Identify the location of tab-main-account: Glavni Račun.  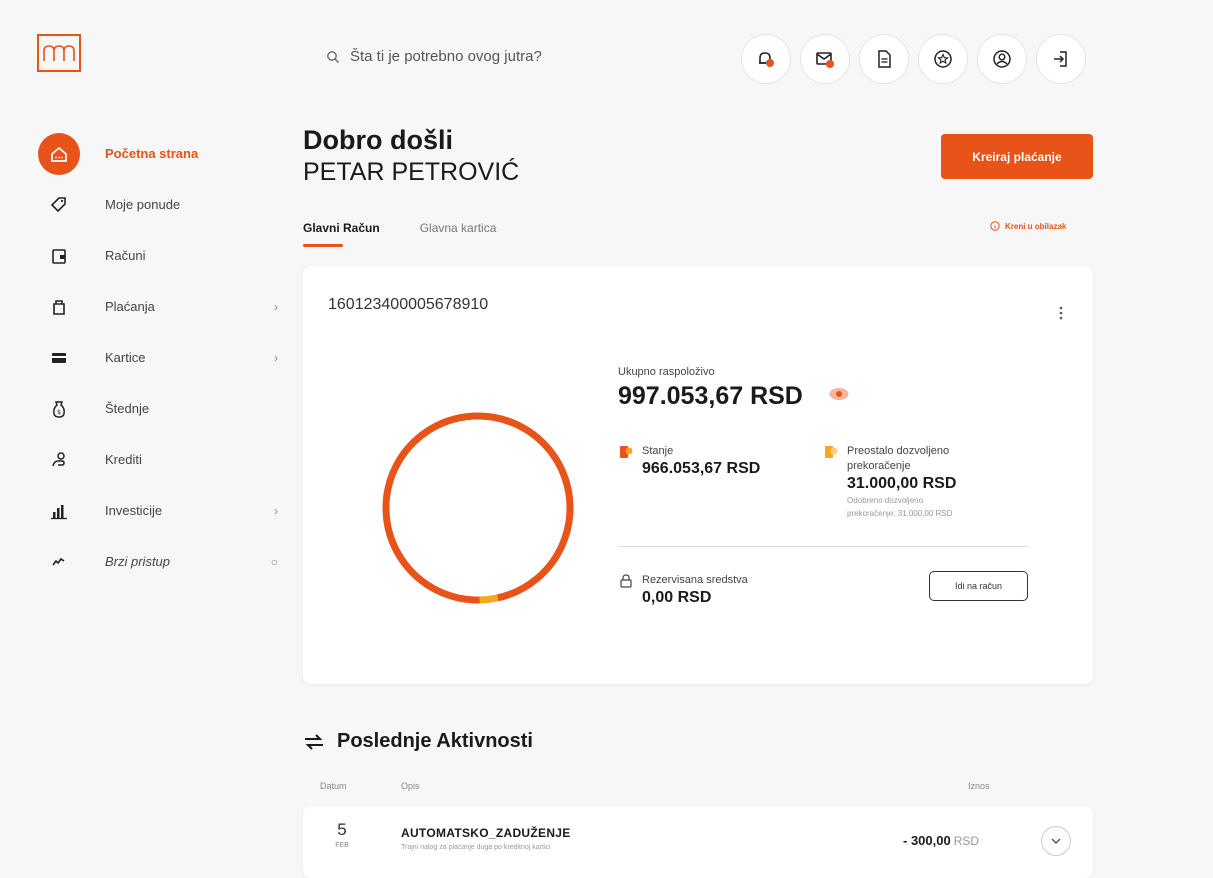
(341, 234).